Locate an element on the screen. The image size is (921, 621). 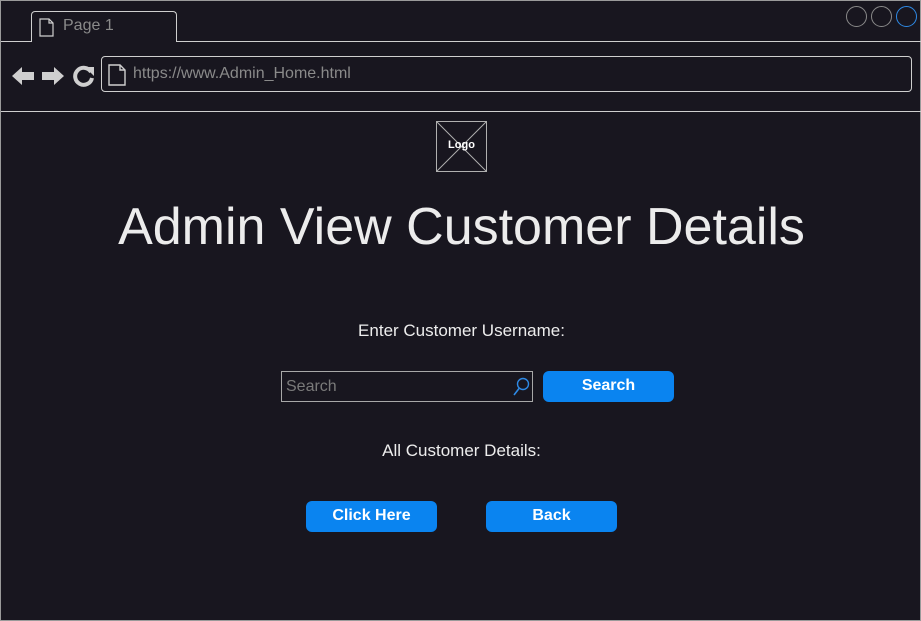
search-field is located at coordinates (407, 386).